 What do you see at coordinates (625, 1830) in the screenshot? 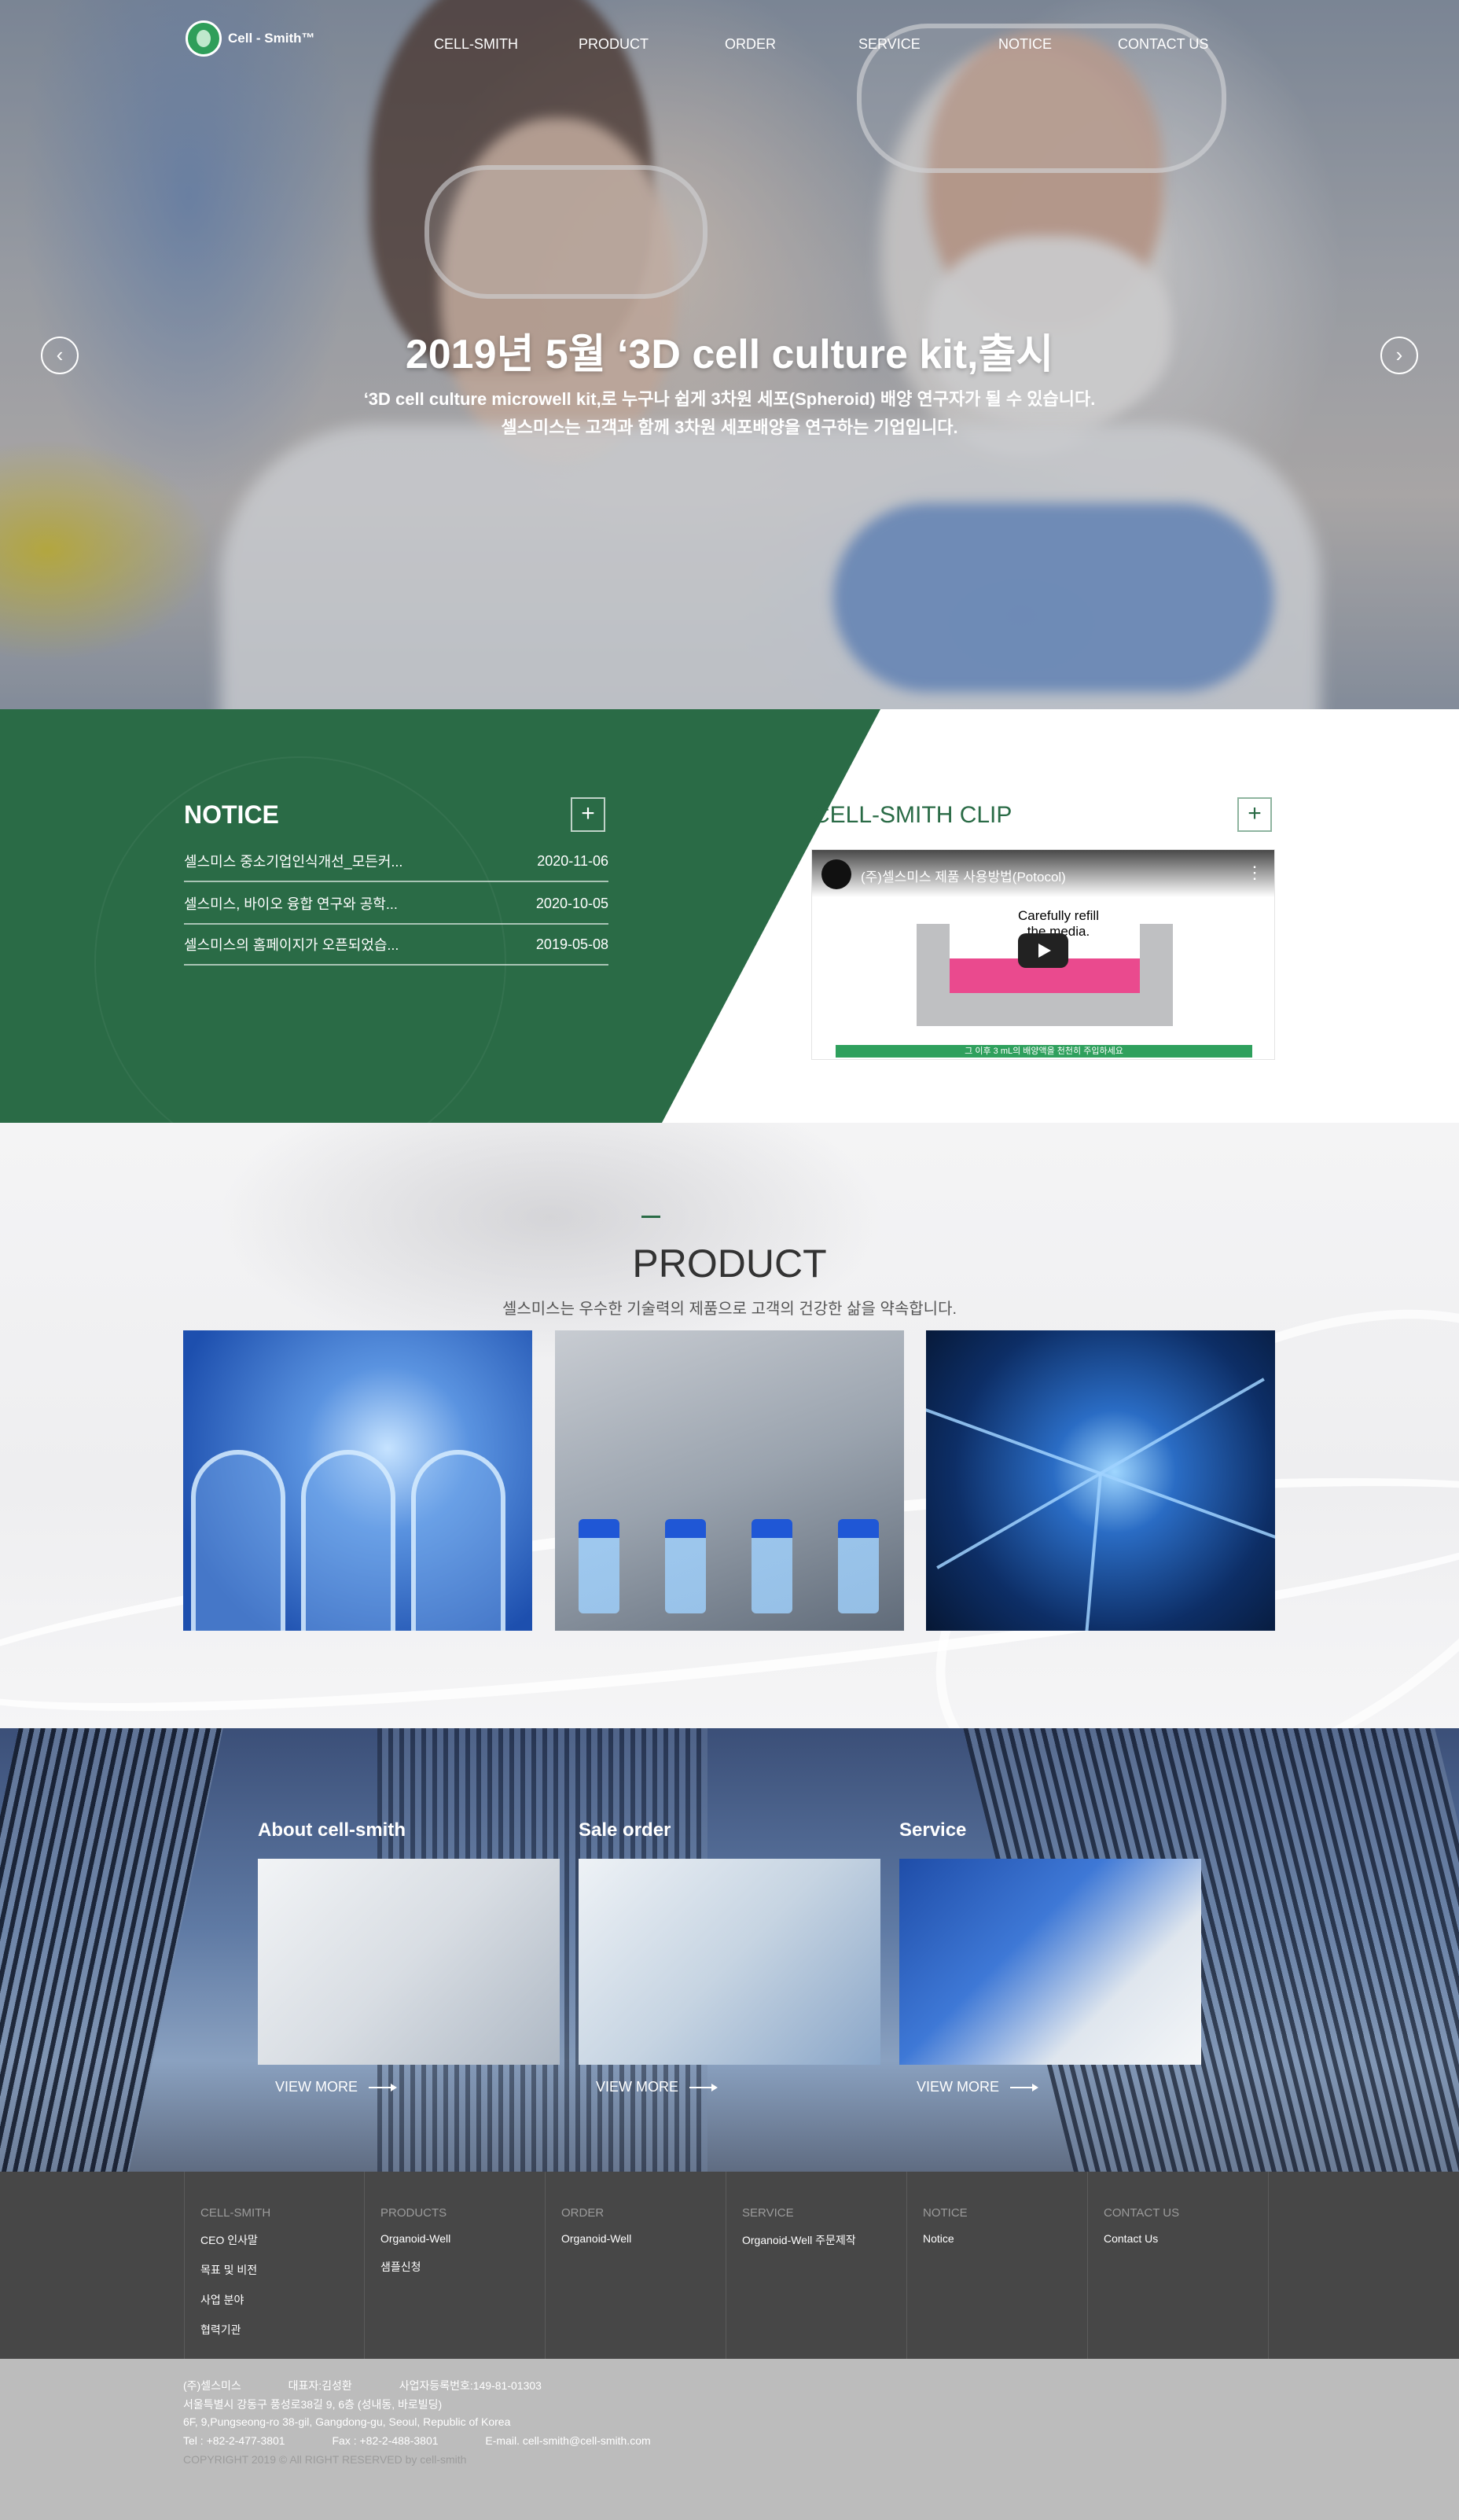
I see `sale-order-title: Sale order` at bounding box center [625, 1830].